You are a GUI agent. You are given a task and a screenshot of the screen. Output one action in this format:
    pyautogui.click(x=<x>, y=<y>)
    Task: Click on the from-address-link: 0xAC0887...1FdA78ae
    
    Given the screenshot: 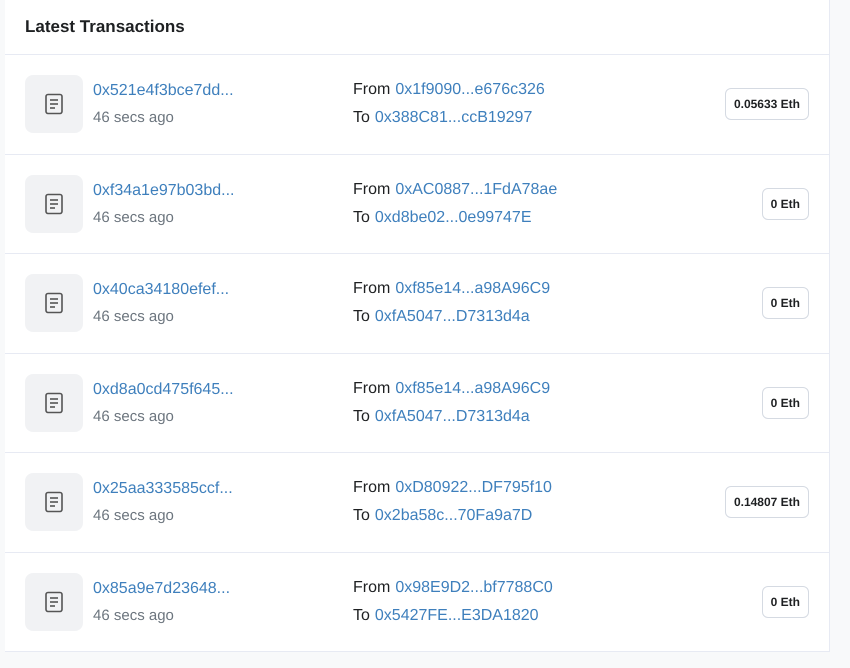 What is the action you would take?
    pyautogui.click(x=476, y=190)
    